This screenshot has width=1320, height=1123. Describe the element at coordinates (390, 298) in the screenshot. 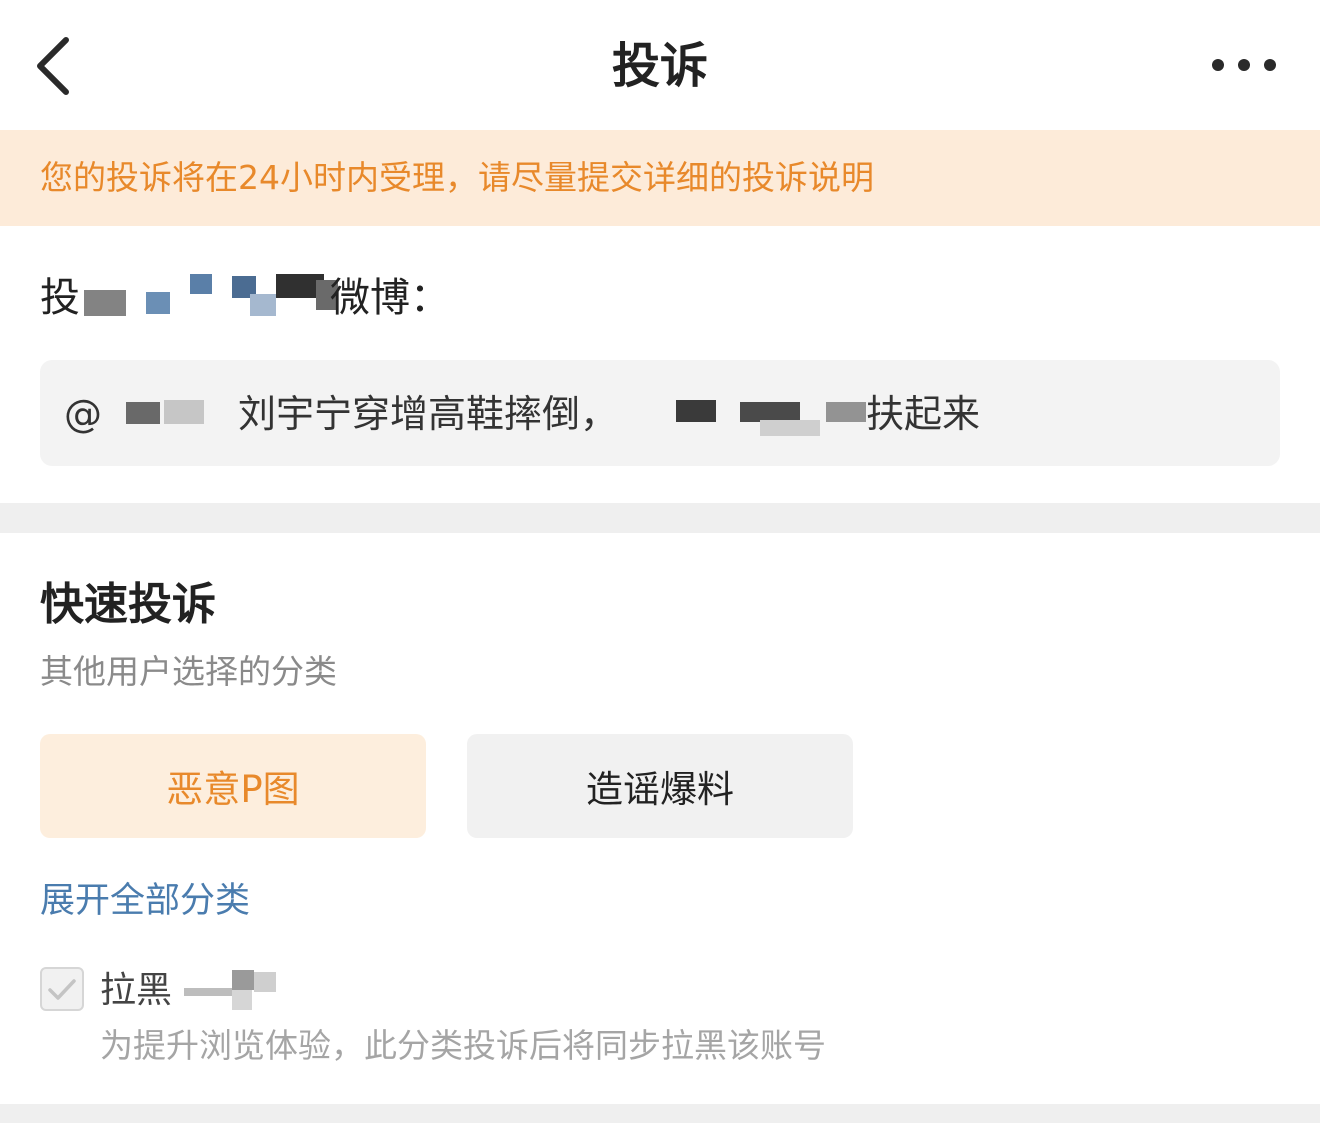

I see `target-label-suffix: 微博：` at that location.